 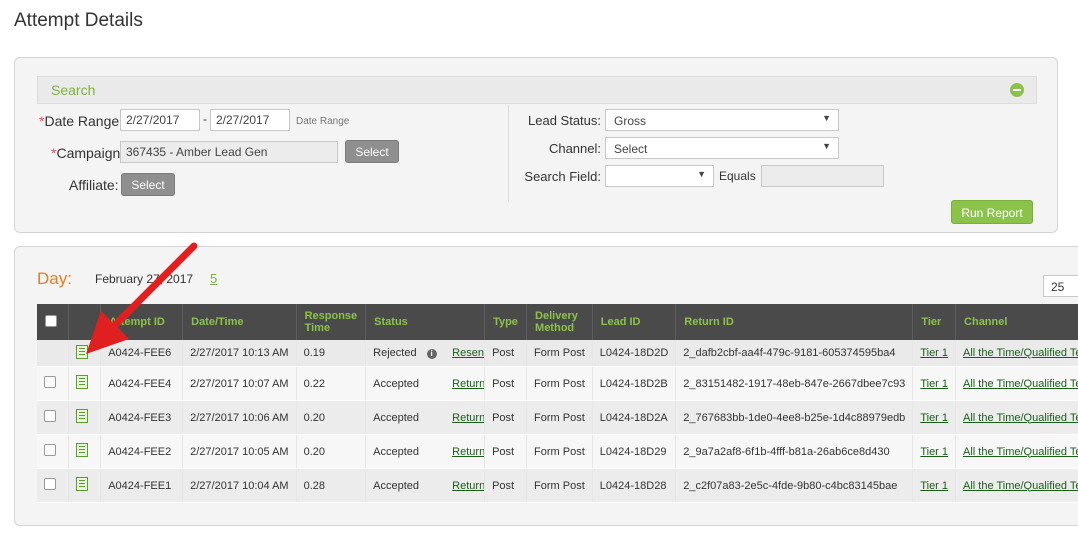 What do you see at coordinates (94, 185) in the screenshot?
I see `affiliate-label: Affiliate:` at bounding box center [94, 185].